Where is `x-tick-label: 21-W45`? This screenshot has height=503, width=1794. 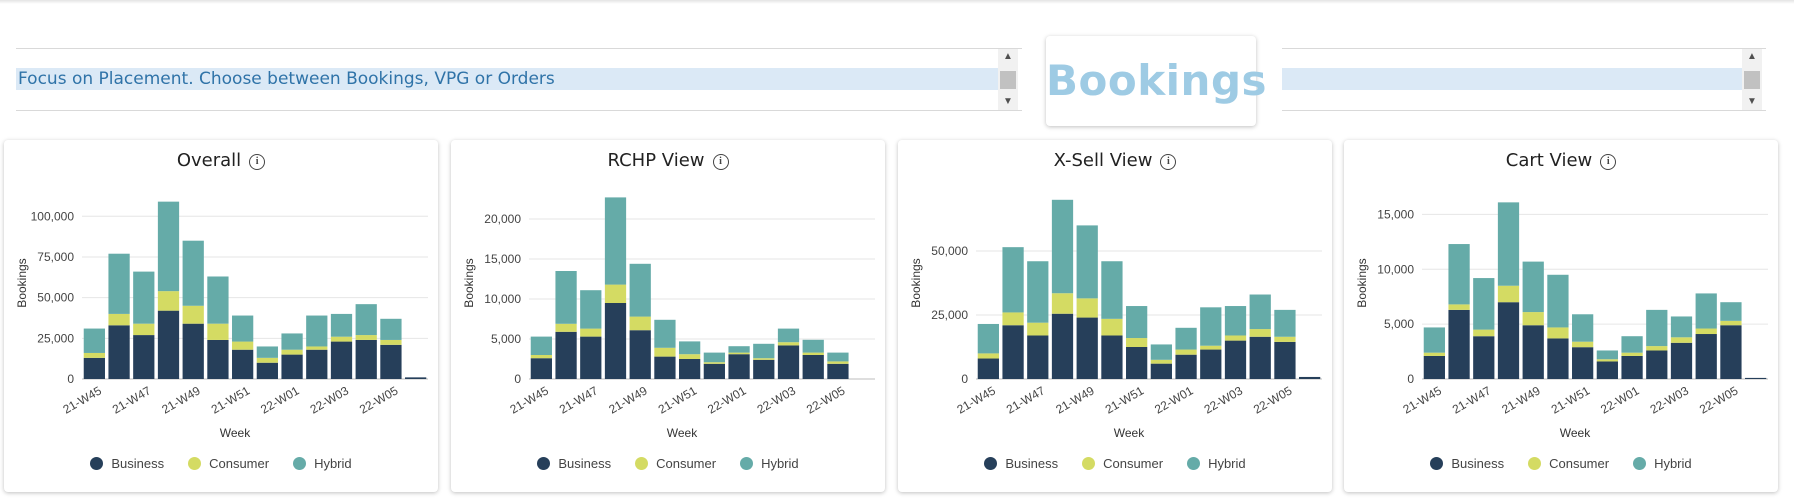 x-tick-label: 21-W45 is located at coordinates (529, 399).